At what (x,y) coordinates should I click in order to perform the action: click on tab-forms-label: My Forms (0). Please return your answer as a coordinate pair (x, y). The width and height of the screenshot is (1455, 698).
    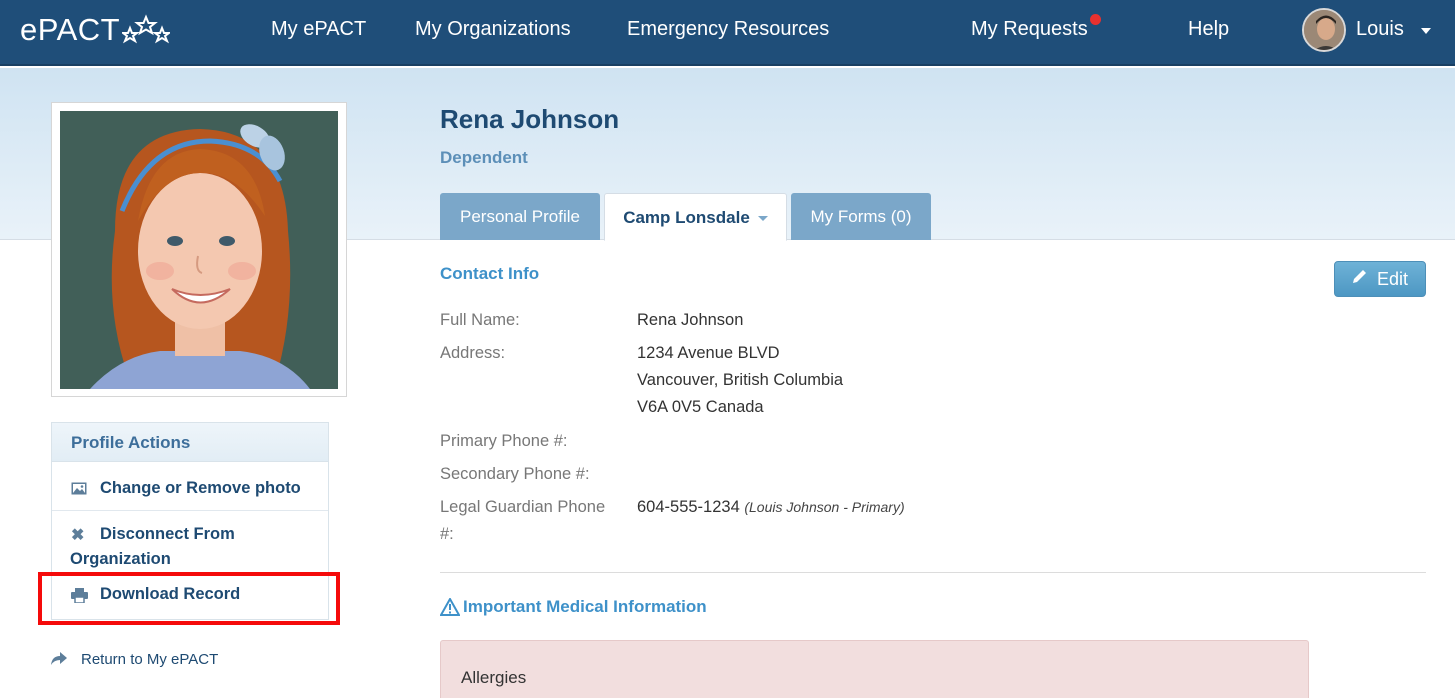
    Looking at the image, I should click on (861, 216).